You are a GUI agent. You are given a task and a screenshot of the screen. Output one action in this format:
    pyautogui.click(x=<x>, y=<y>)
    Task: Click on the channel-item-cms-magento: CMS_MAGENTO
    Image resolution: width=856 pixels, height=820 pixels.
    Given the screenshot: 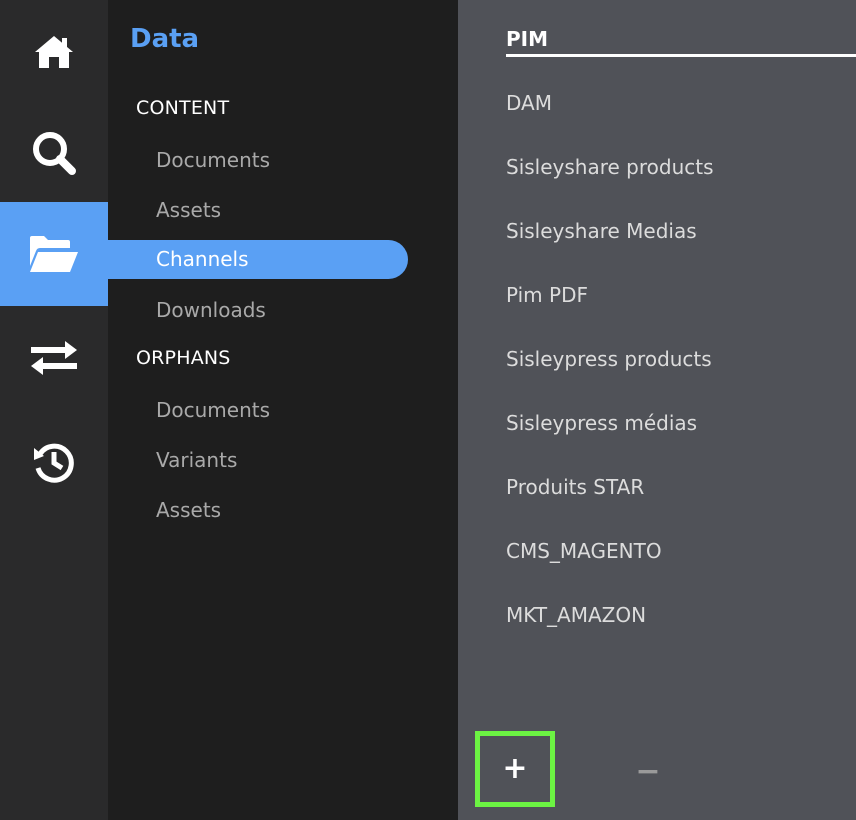 What is the action you would take?
    pyautogui.click(x=584, y=551)
    